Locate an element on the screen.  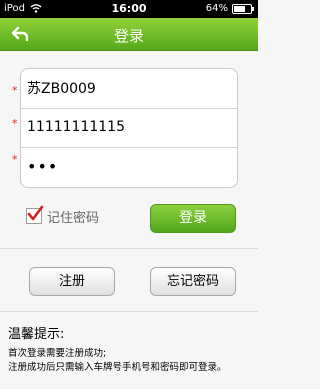
remember-checkbox is located at coordinates (35, 214).